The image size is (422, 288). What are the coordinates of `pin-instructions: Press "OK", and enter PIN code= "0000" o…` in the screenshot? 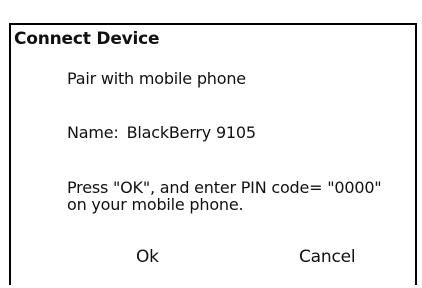 It's located at (224, 196).